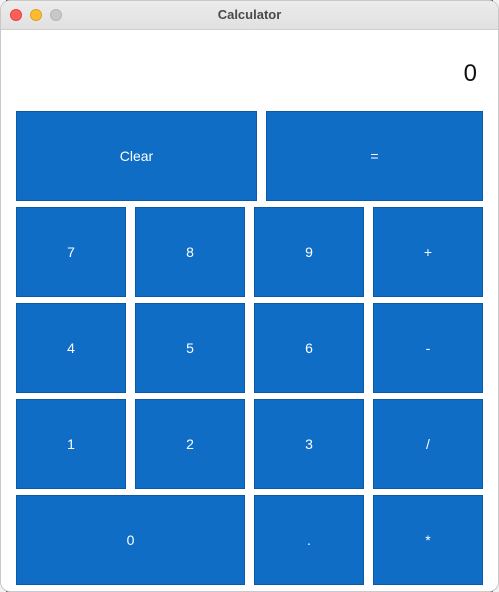 The width and height of the screenshot is (499, 592). What do you see at coordinates (374, 156) in the screenshot?
I see `equals-button: =` at bounding box center [374, 156].